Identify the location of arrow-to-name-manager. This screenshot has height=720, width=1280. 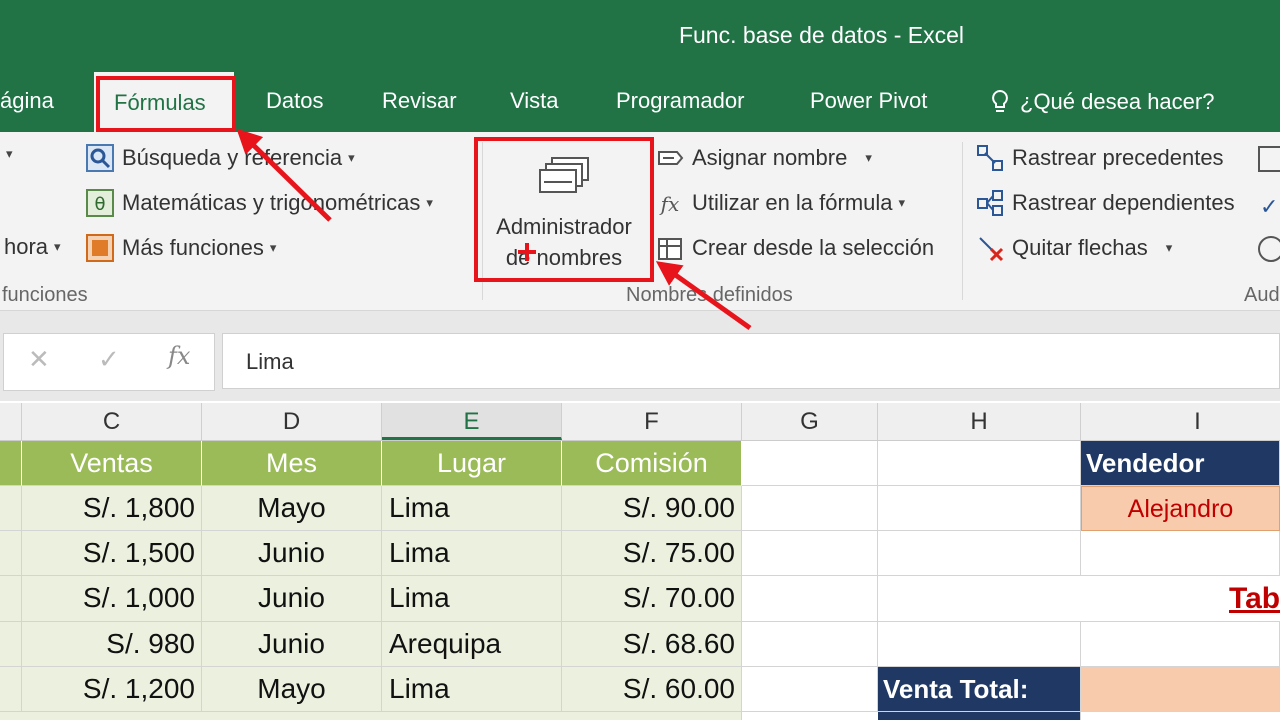
(703, 296).